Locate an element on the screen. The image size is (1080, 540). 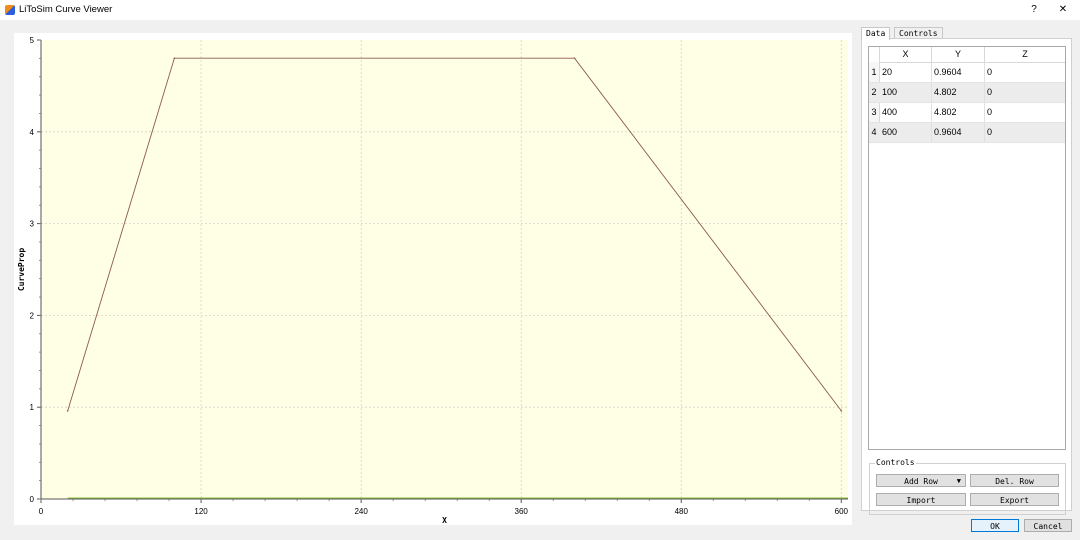
tab-data: Data is located at coordinates (876, 33).